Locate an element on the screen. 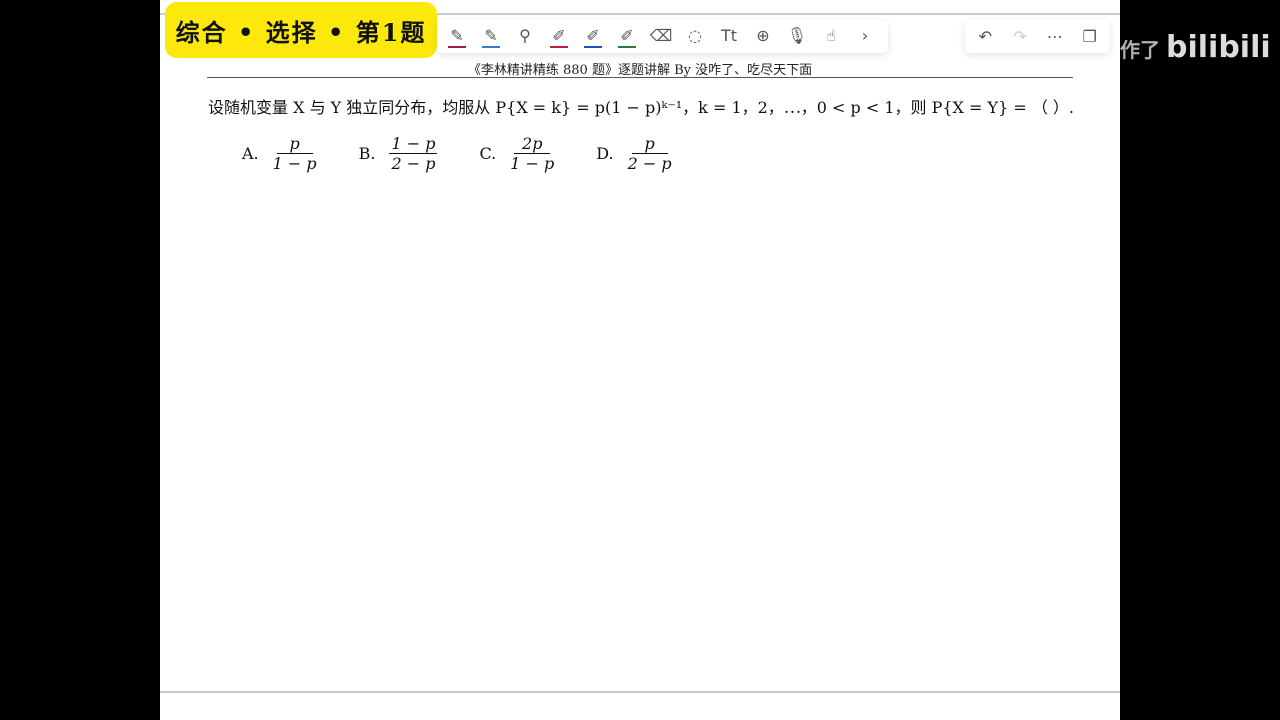 The image size is (1280, 720). option-label: B. is located at coordinates (367, 153).